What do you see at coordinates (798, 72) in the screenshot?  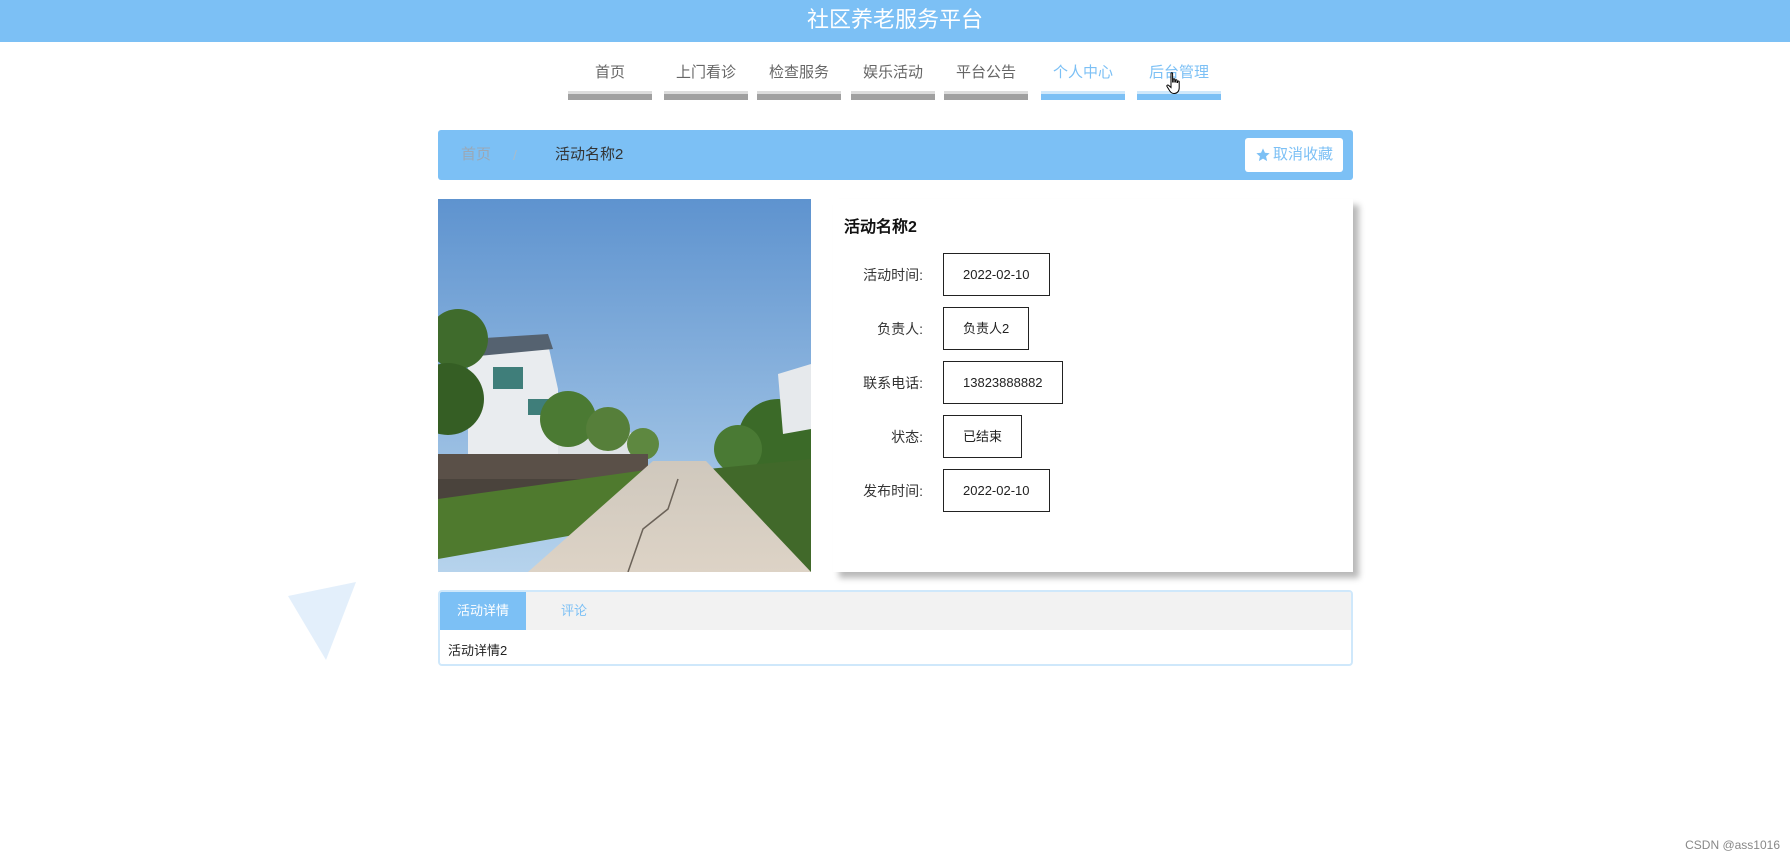 I see `nav-item-label: 检查服务` at bounding box center [798, 72].